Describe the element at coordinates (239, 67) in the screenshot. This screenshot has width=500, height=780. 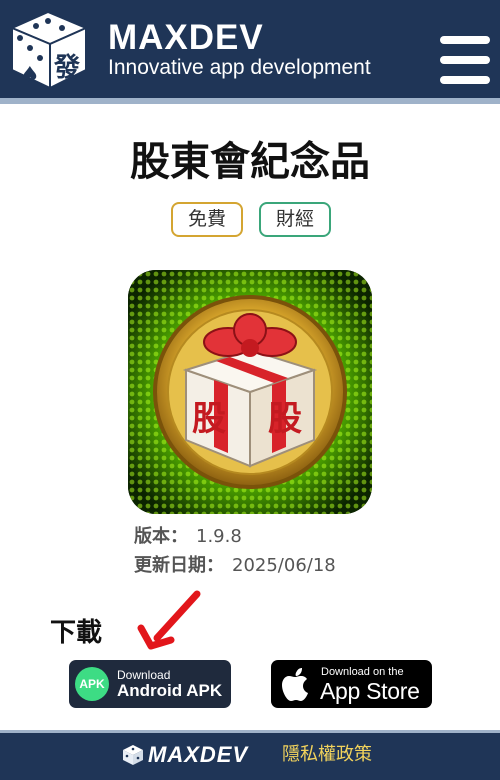
I see `brand-tagline: Innovative app development` at that location.